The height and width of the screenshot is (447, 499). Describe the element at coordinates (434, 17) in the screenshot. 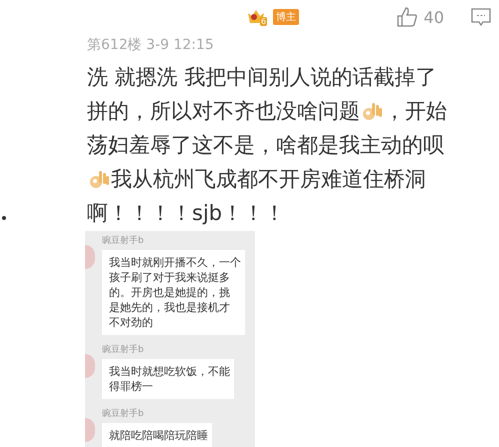

I see `like-count: 40` at that location.